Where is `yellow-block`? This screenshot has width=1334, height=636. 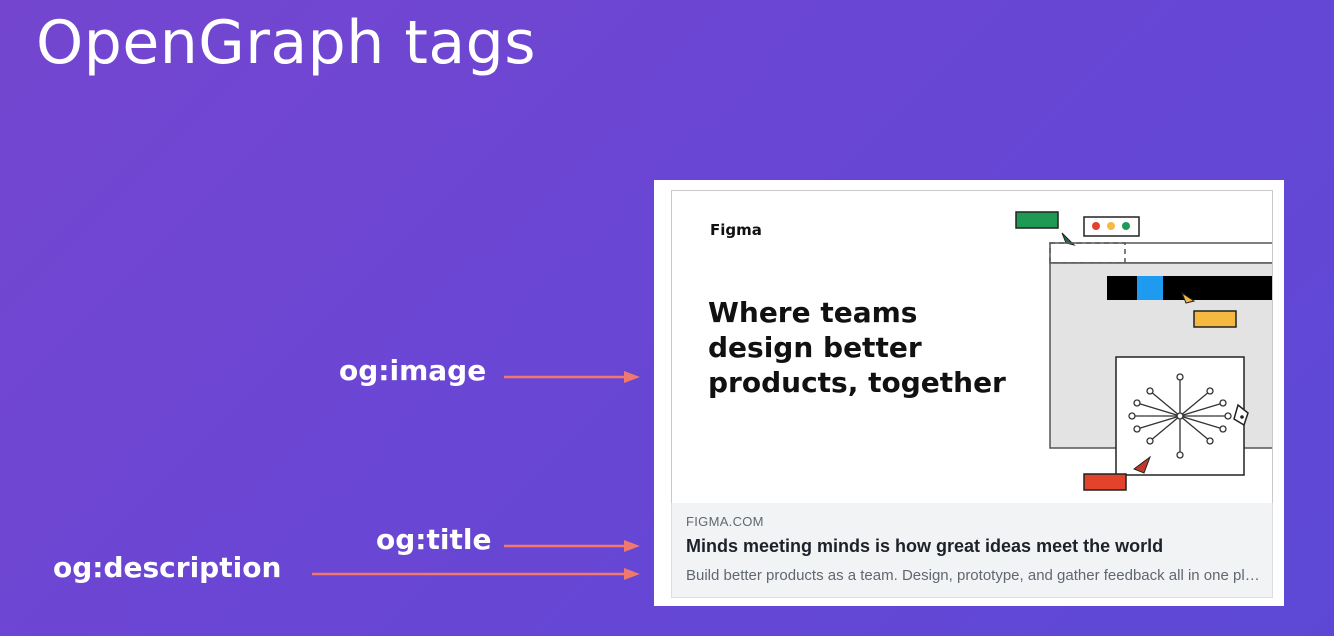 yellow-block is located at coordinates (1215, 319).